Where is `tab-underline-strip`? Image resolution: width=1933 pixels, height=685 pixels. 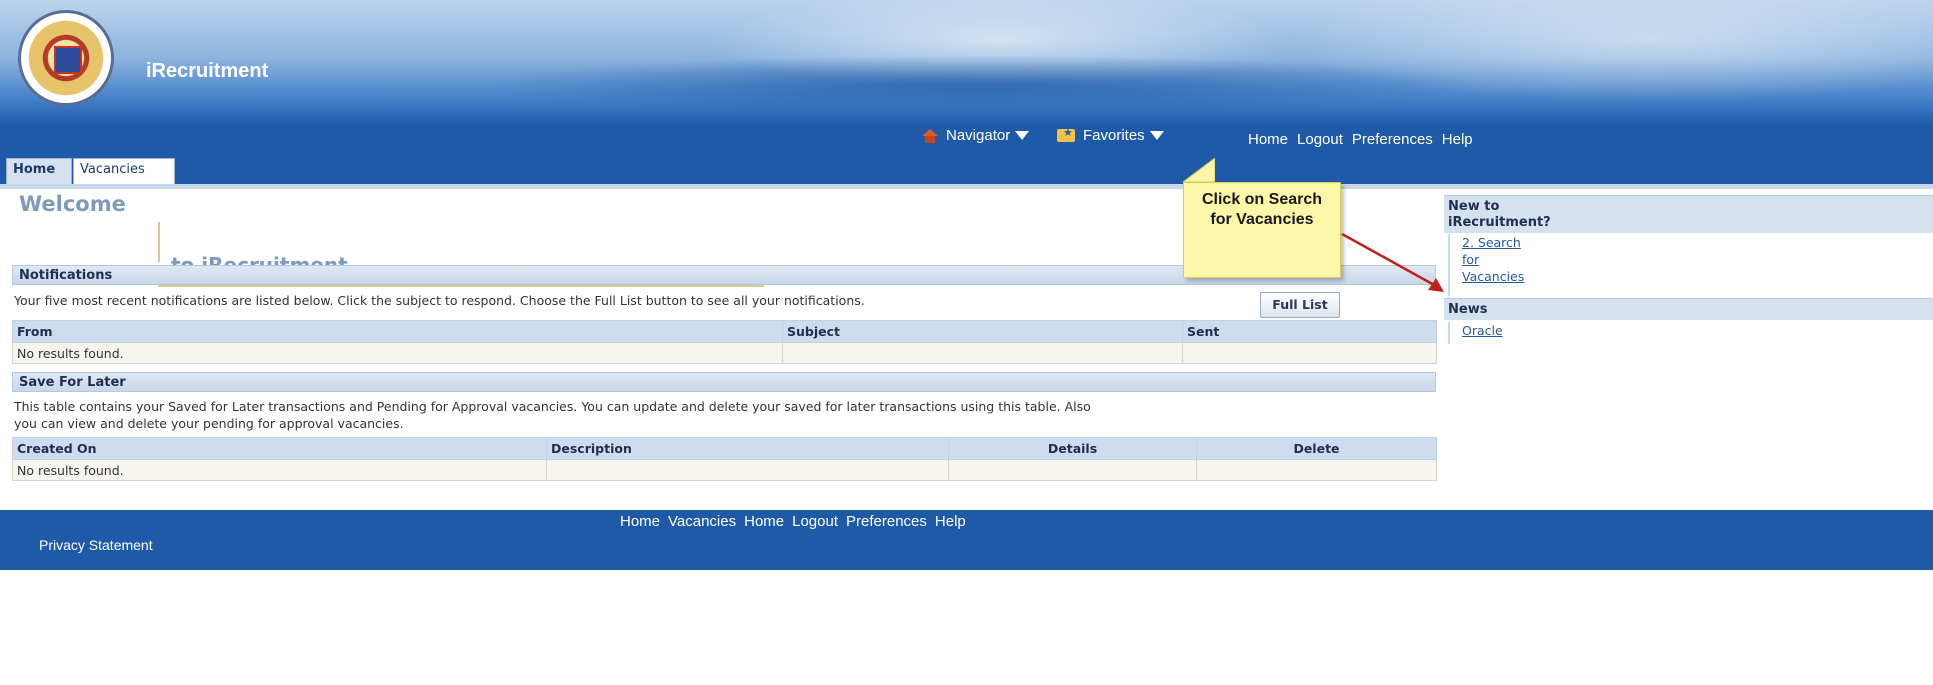
tab-underline-strip is located at coordinates (966, 186).